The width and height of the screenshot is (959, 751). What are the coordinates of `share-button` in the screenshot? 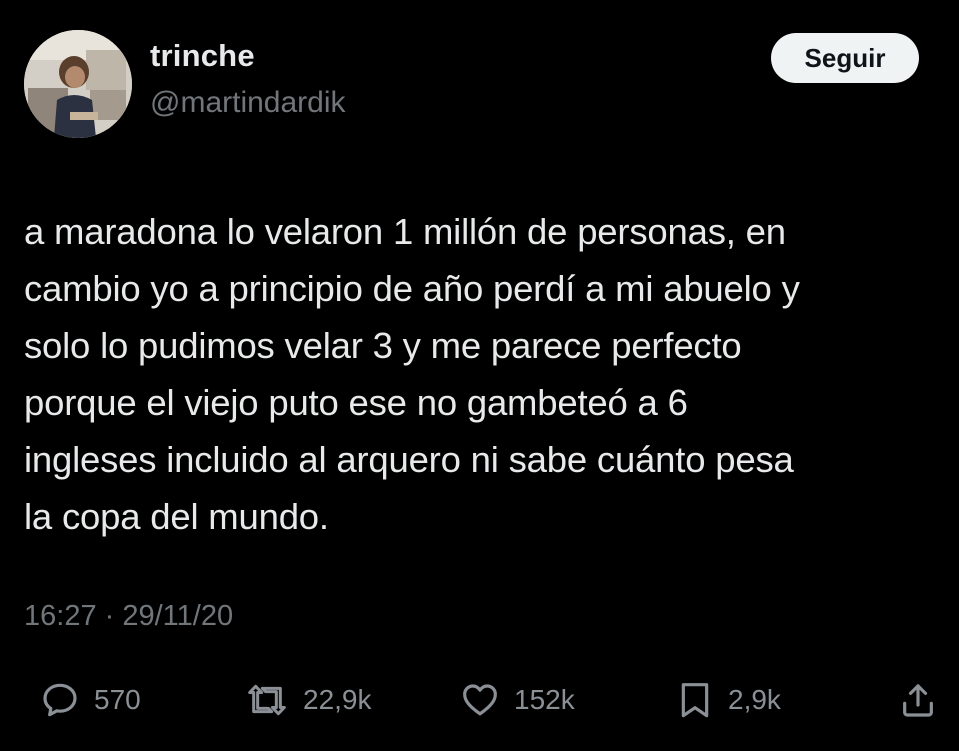 It's located at (918, 700).